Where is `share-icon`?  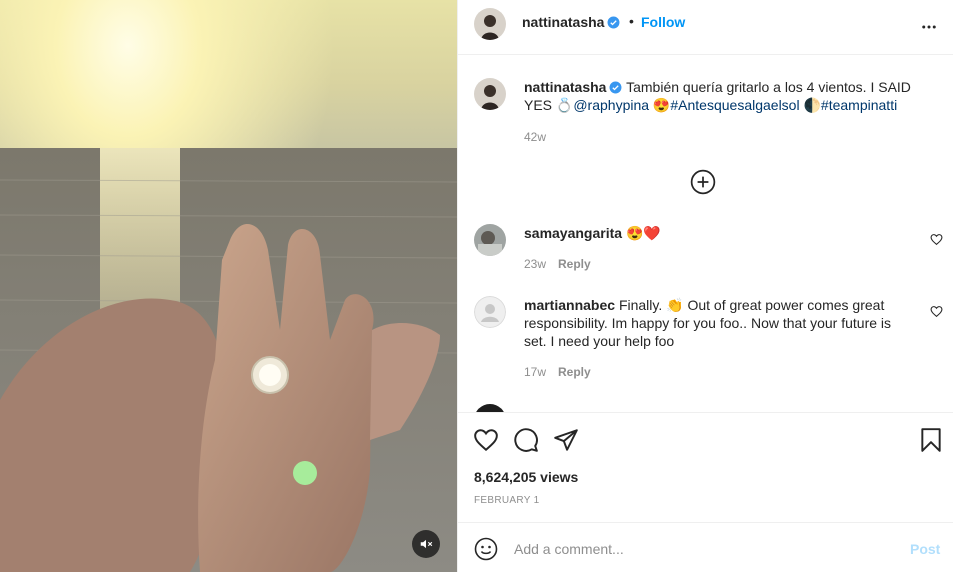
share-icon is located at coordinates (566, 440).